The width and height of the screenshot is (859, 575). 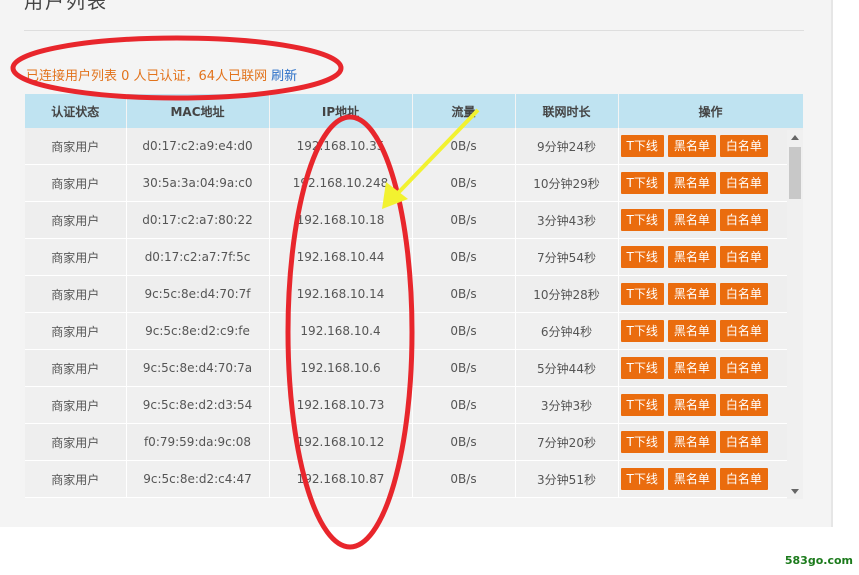 What do you see at coordinates (567, 257) in the screenshot?
I see `cell-duration: 7分钟54秒` at bounding box center [567, 257].